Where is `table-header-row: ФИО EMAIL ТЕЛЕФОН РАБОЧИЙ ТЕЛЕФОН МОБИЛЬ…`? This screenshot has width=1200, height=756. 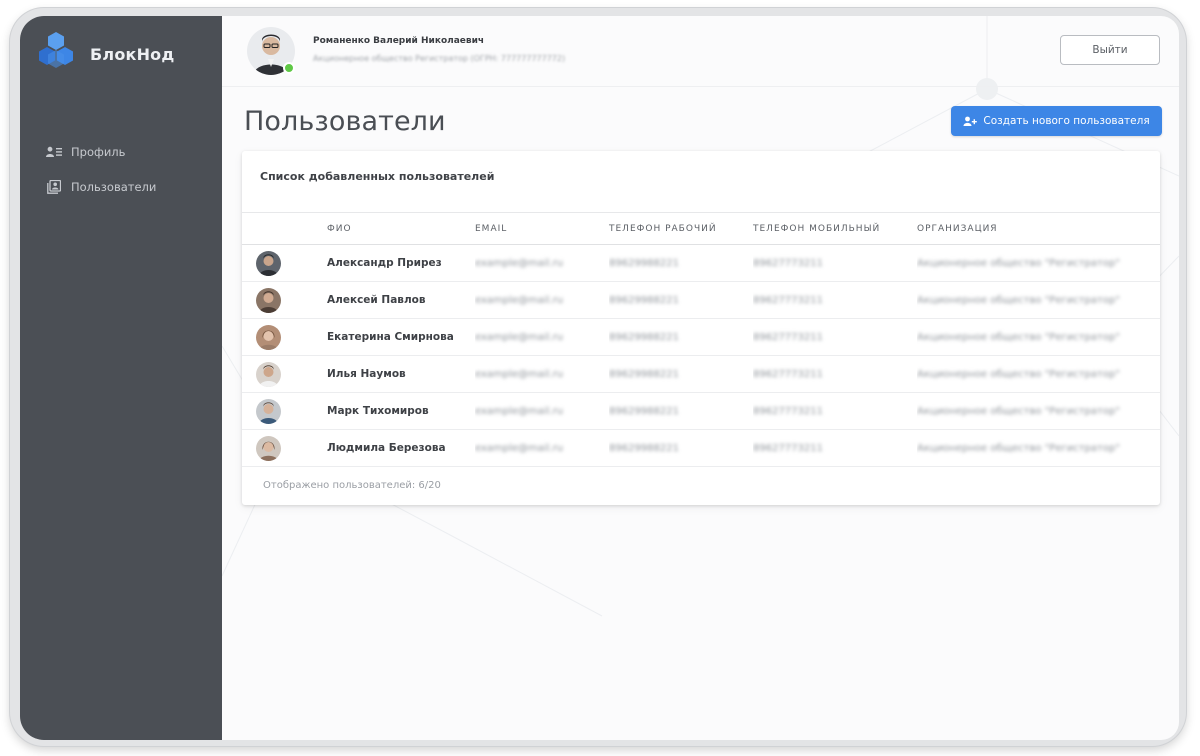
table-header-row: ФИО EMAIL ТЕЛЕФОН РАБОЧИЙ ТЕЛЕФОН МОБИЛЬ… is located at coordinates (701, 228).